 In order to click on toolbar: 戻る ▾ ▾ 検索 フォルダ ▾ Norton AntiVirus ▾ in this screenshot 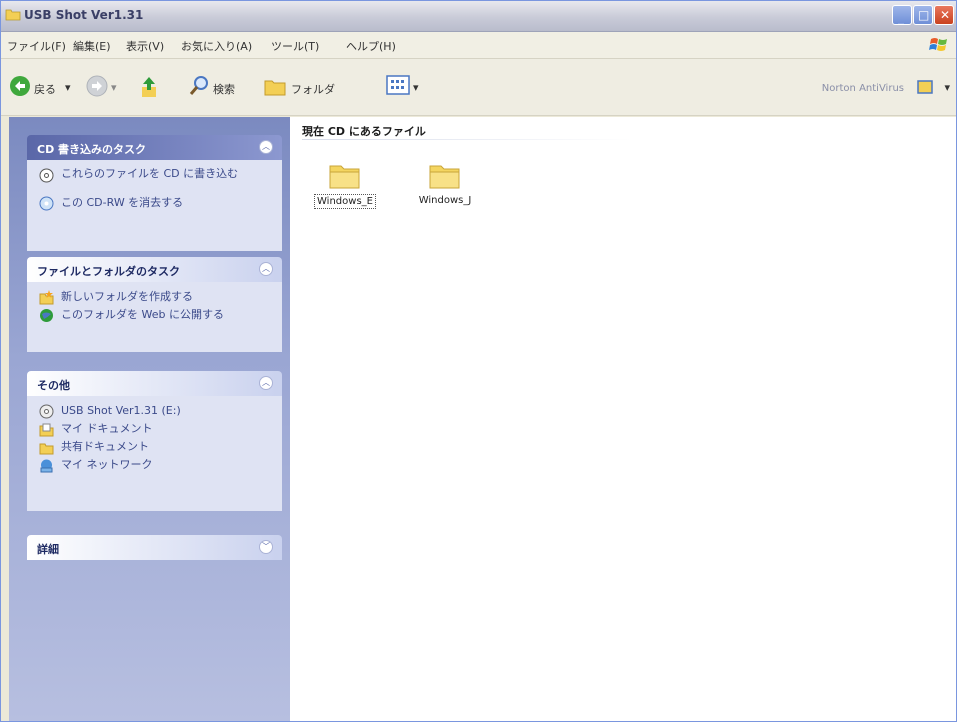, I will do `click(478, 87)`.